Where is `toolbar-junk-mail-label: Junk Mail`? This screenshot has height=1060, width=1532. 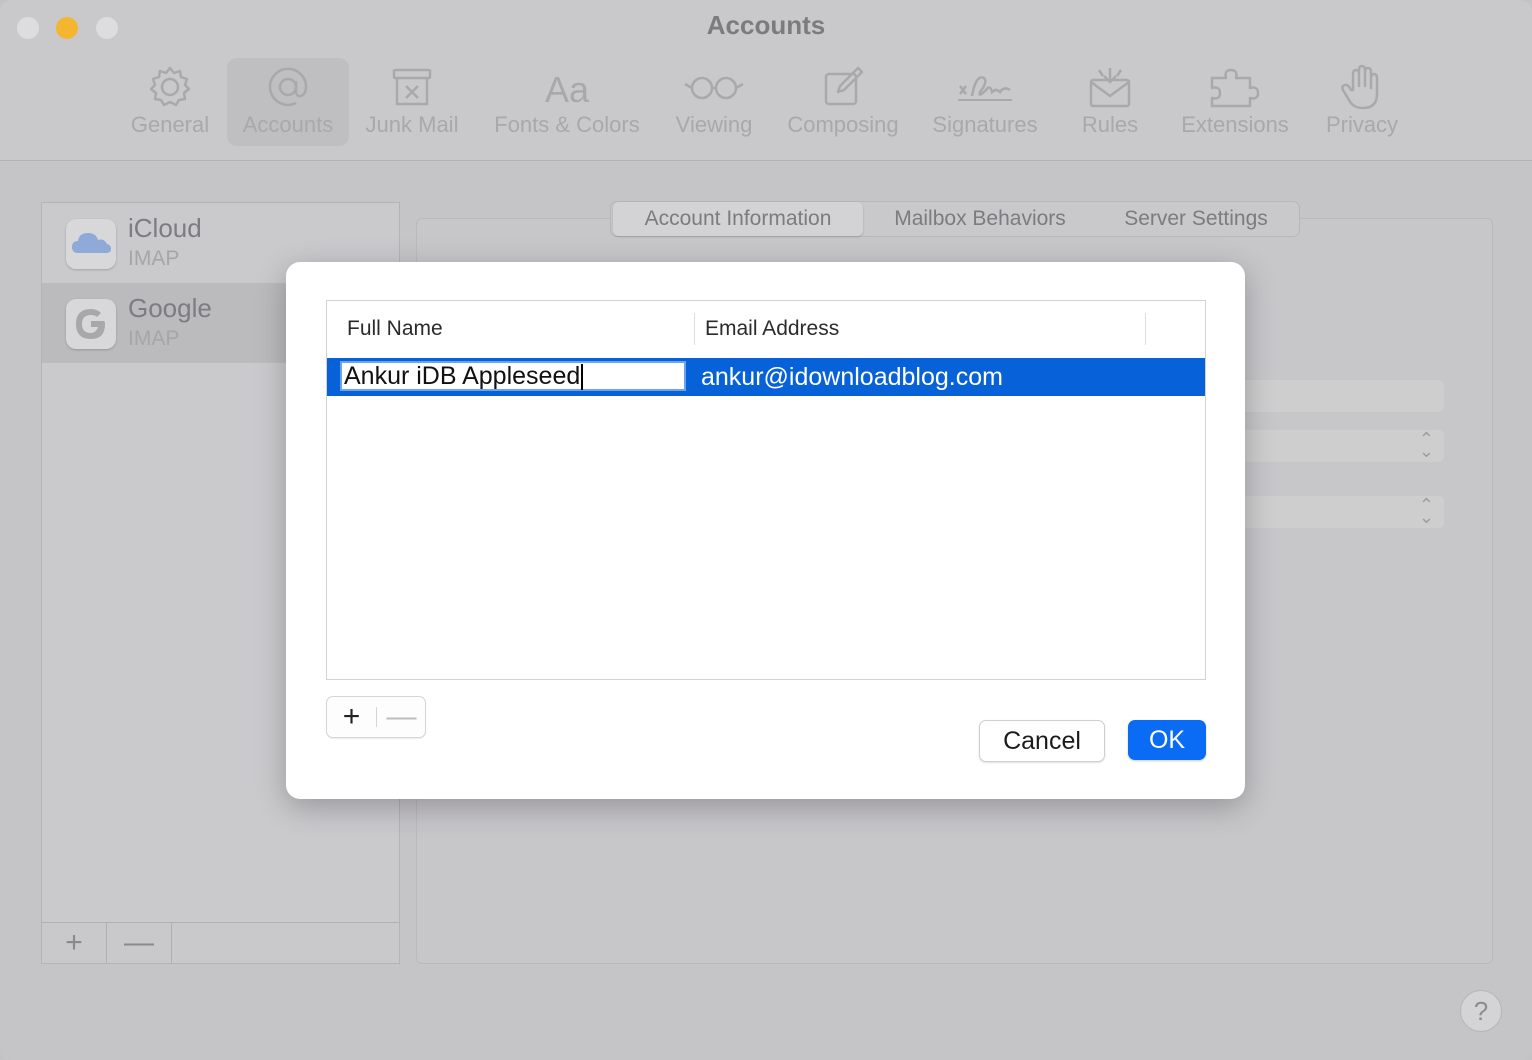 toolbar-junk-mail-label: Junk Mail is located at coordinates (412, 124).